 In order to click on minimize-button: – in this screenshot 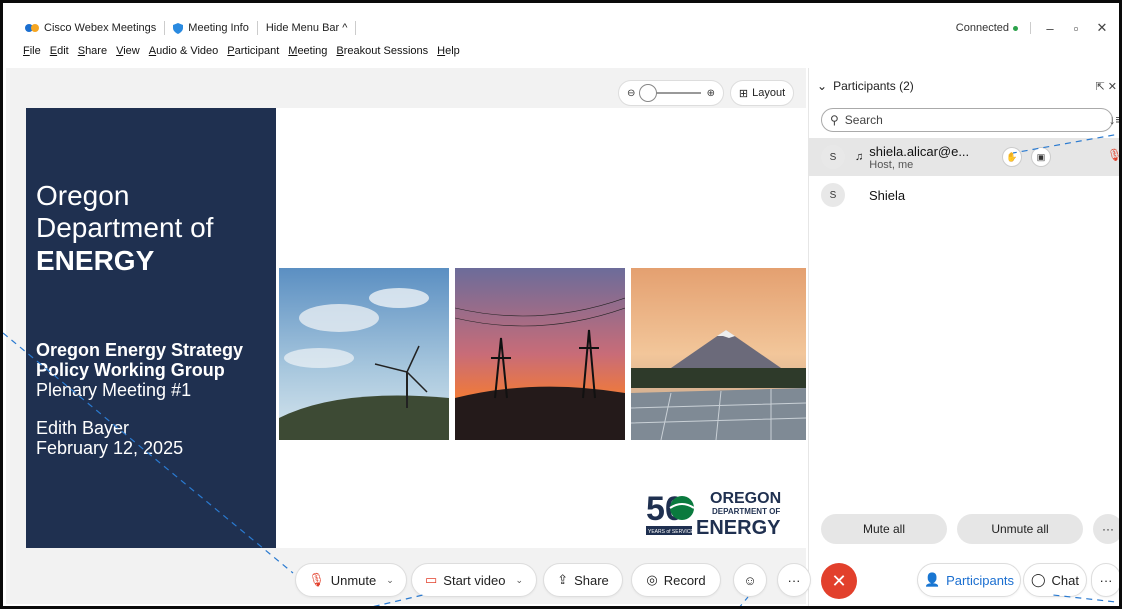, I will do `click(1050, 28)`.